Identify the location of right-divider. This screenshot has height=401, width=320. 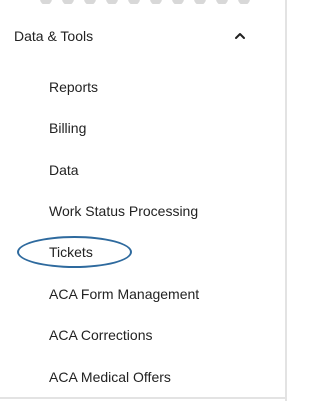
(286, 200).